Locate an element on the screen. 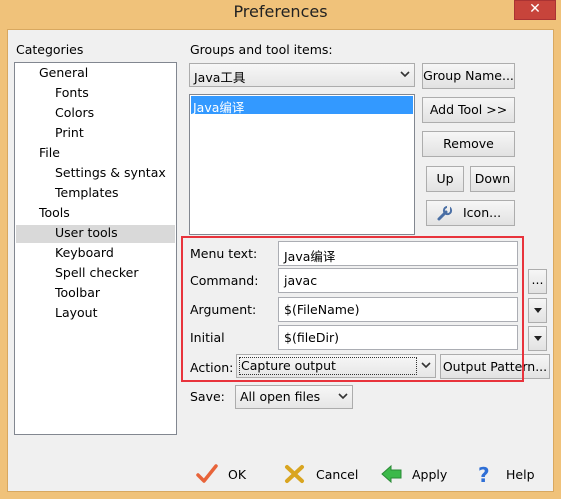 This screenshot has width=561, height=499. command-field: javac is located at coordinates (398, 280).